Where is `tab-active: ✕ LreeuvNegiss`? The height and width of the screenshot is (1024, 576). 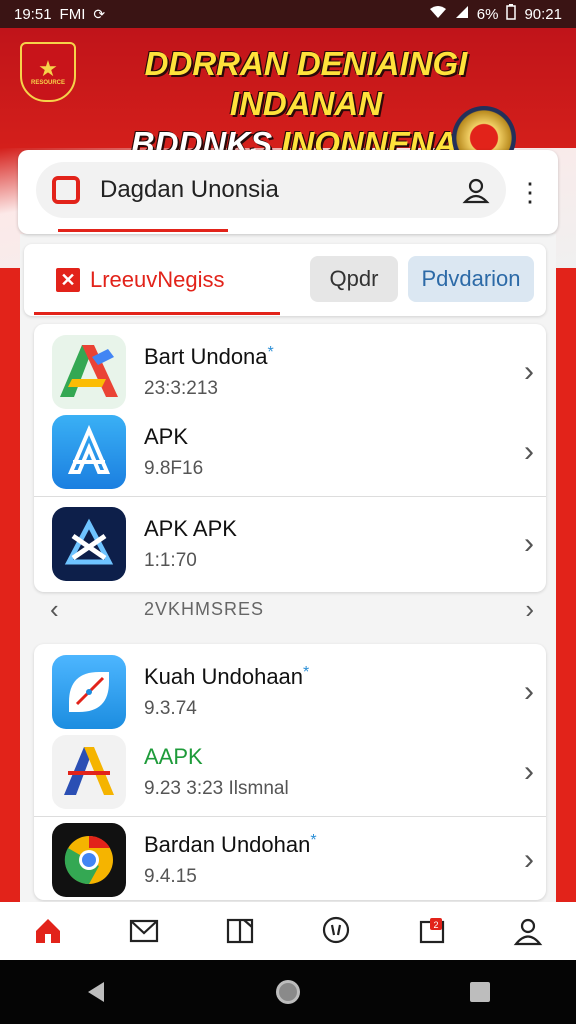 tab-active: ✕ LreeuvNegiss is located at coordinates (157, 280).